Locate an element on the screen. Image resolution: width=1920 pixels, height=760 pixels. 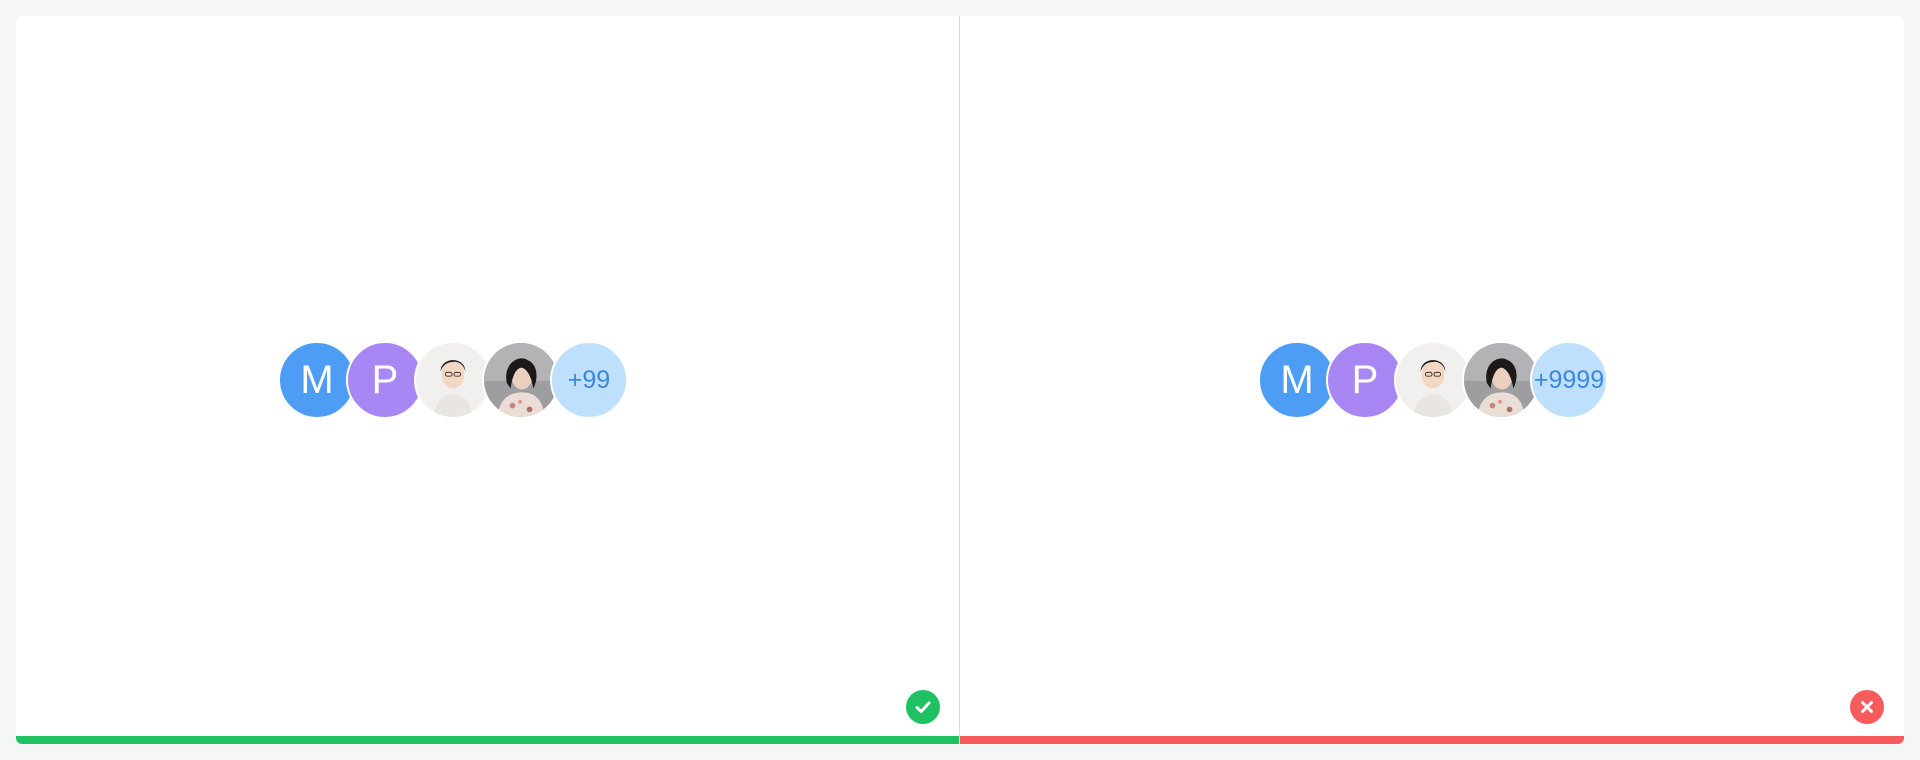
incorrect-indicator-bar is located at coordinates (1432, 740).